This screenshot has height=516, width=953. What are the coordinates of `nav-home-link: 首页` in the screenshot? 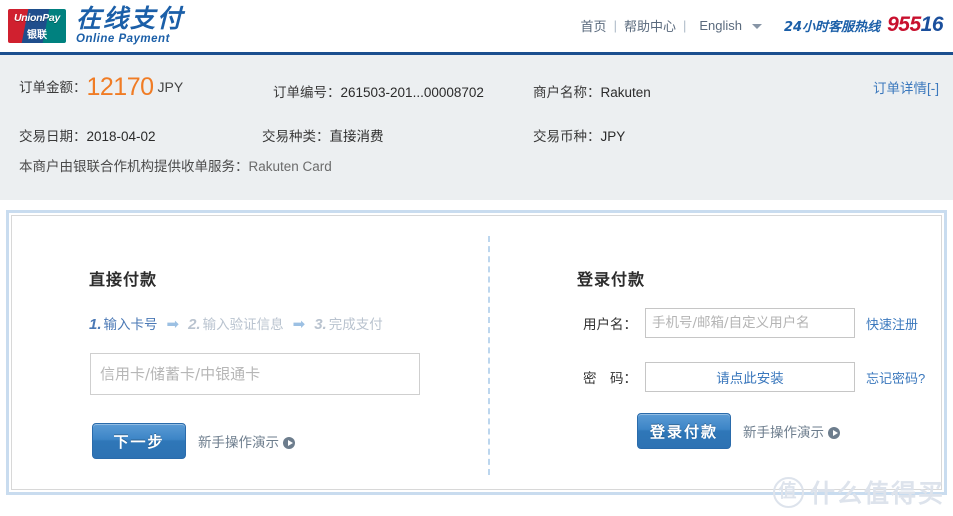 It's located at (594, 25).